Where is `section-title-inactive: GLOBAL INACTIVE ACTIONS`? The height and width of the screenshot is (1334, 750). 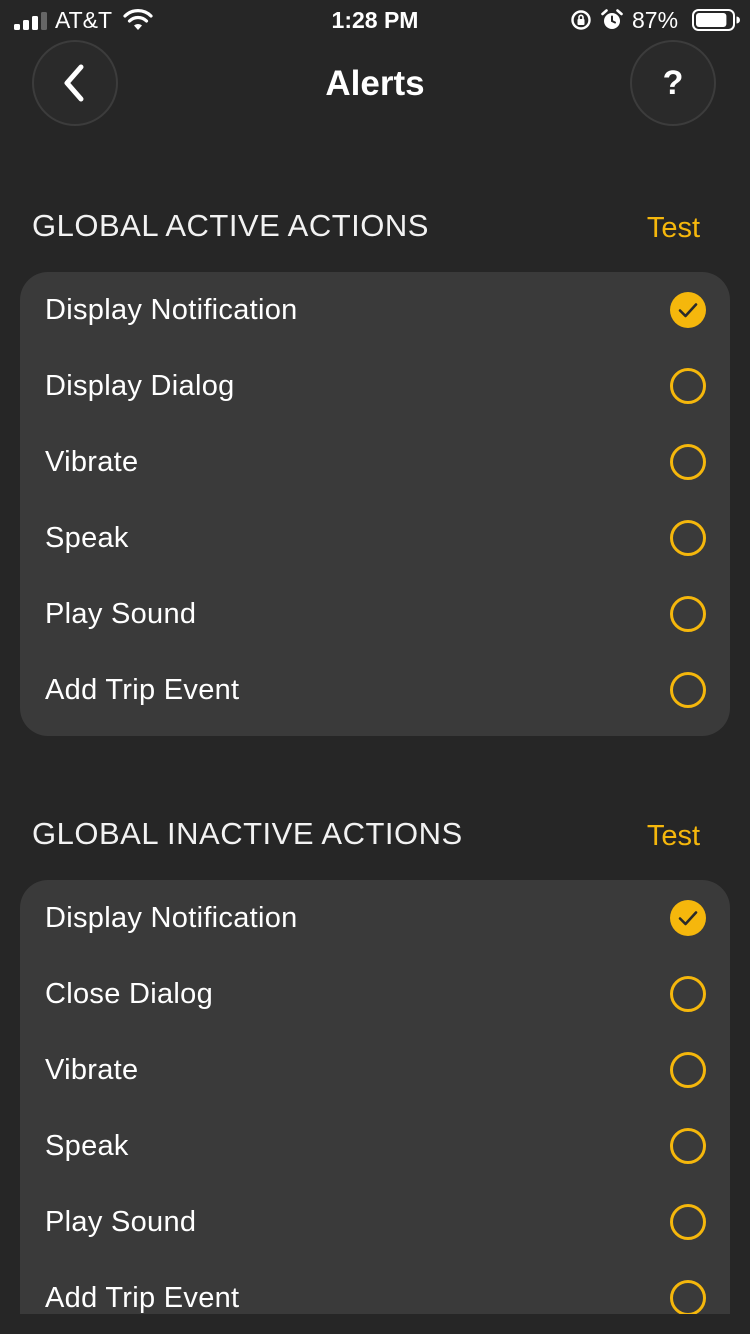 section-title-inactive: GLOBAL INACTIVE ACTIONS is located at coordinates (247, 833).